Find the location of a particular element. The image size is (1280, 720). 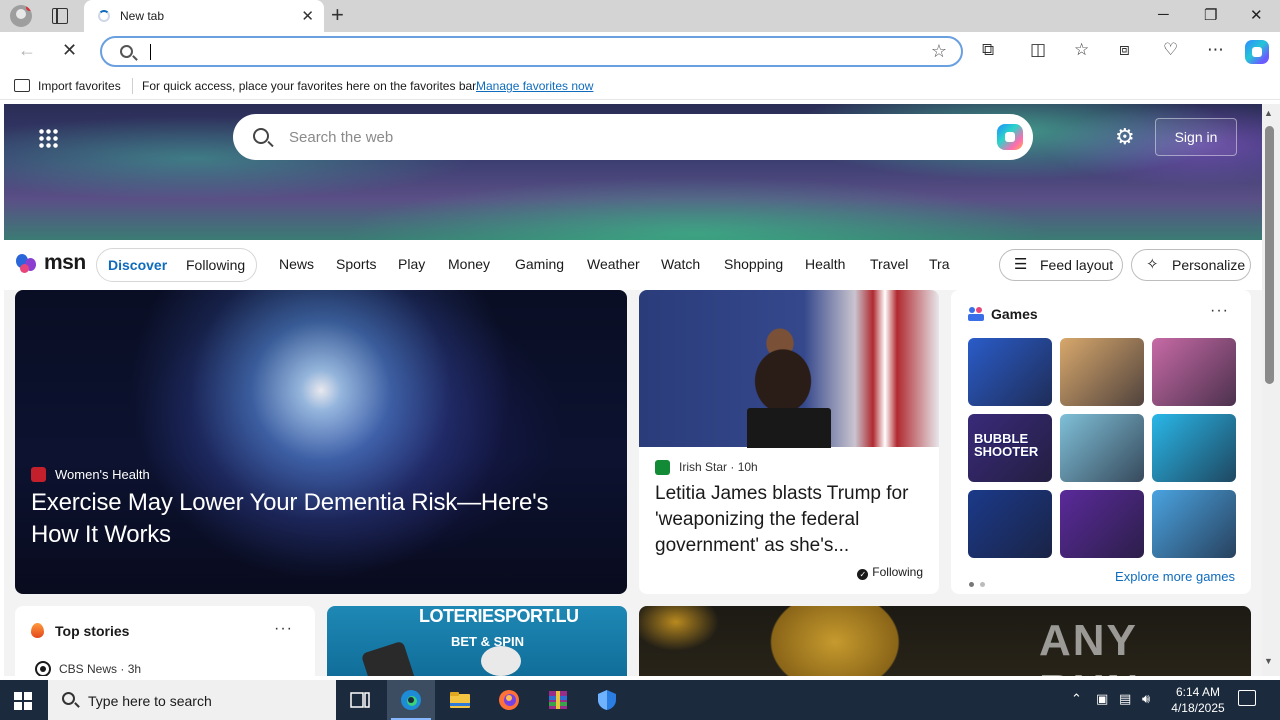

address-bar: ☆ is located at coordinates (531, 51).